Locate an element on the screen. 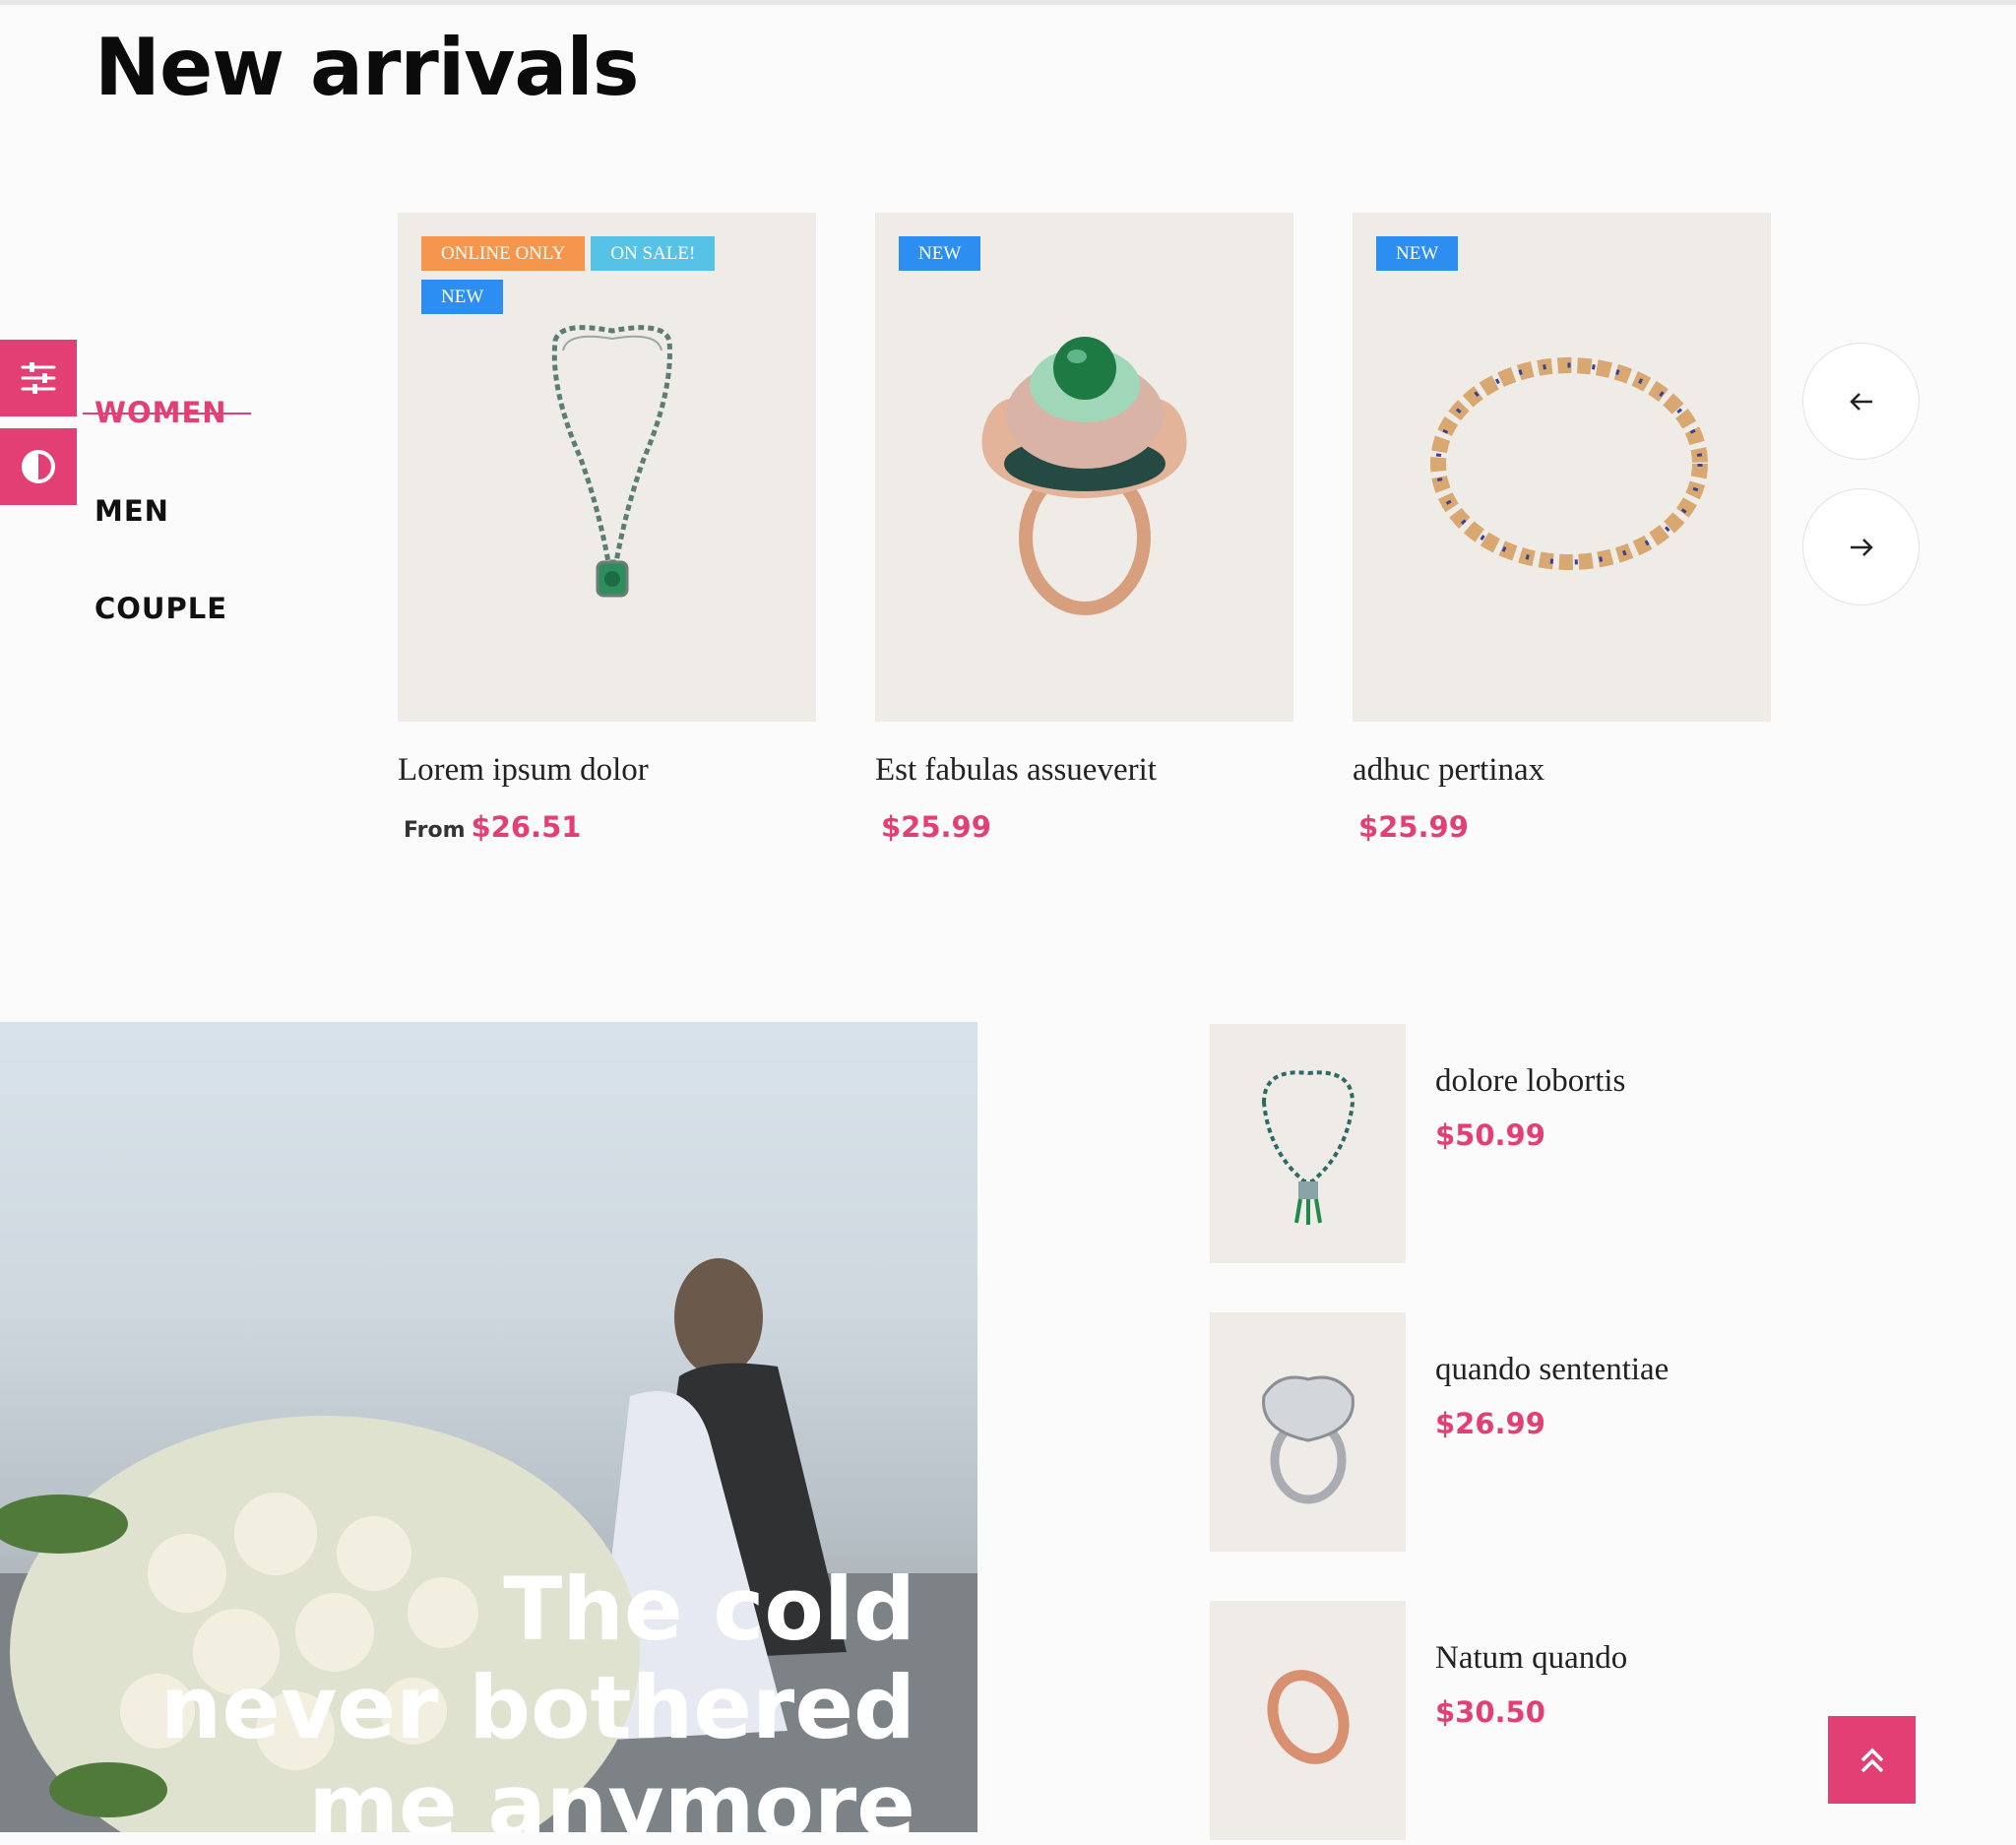 Image resolution: width=2016 pixels, height=1845 pixels. side-product-name: Natum quando is located at coordinates (1531, 1659).